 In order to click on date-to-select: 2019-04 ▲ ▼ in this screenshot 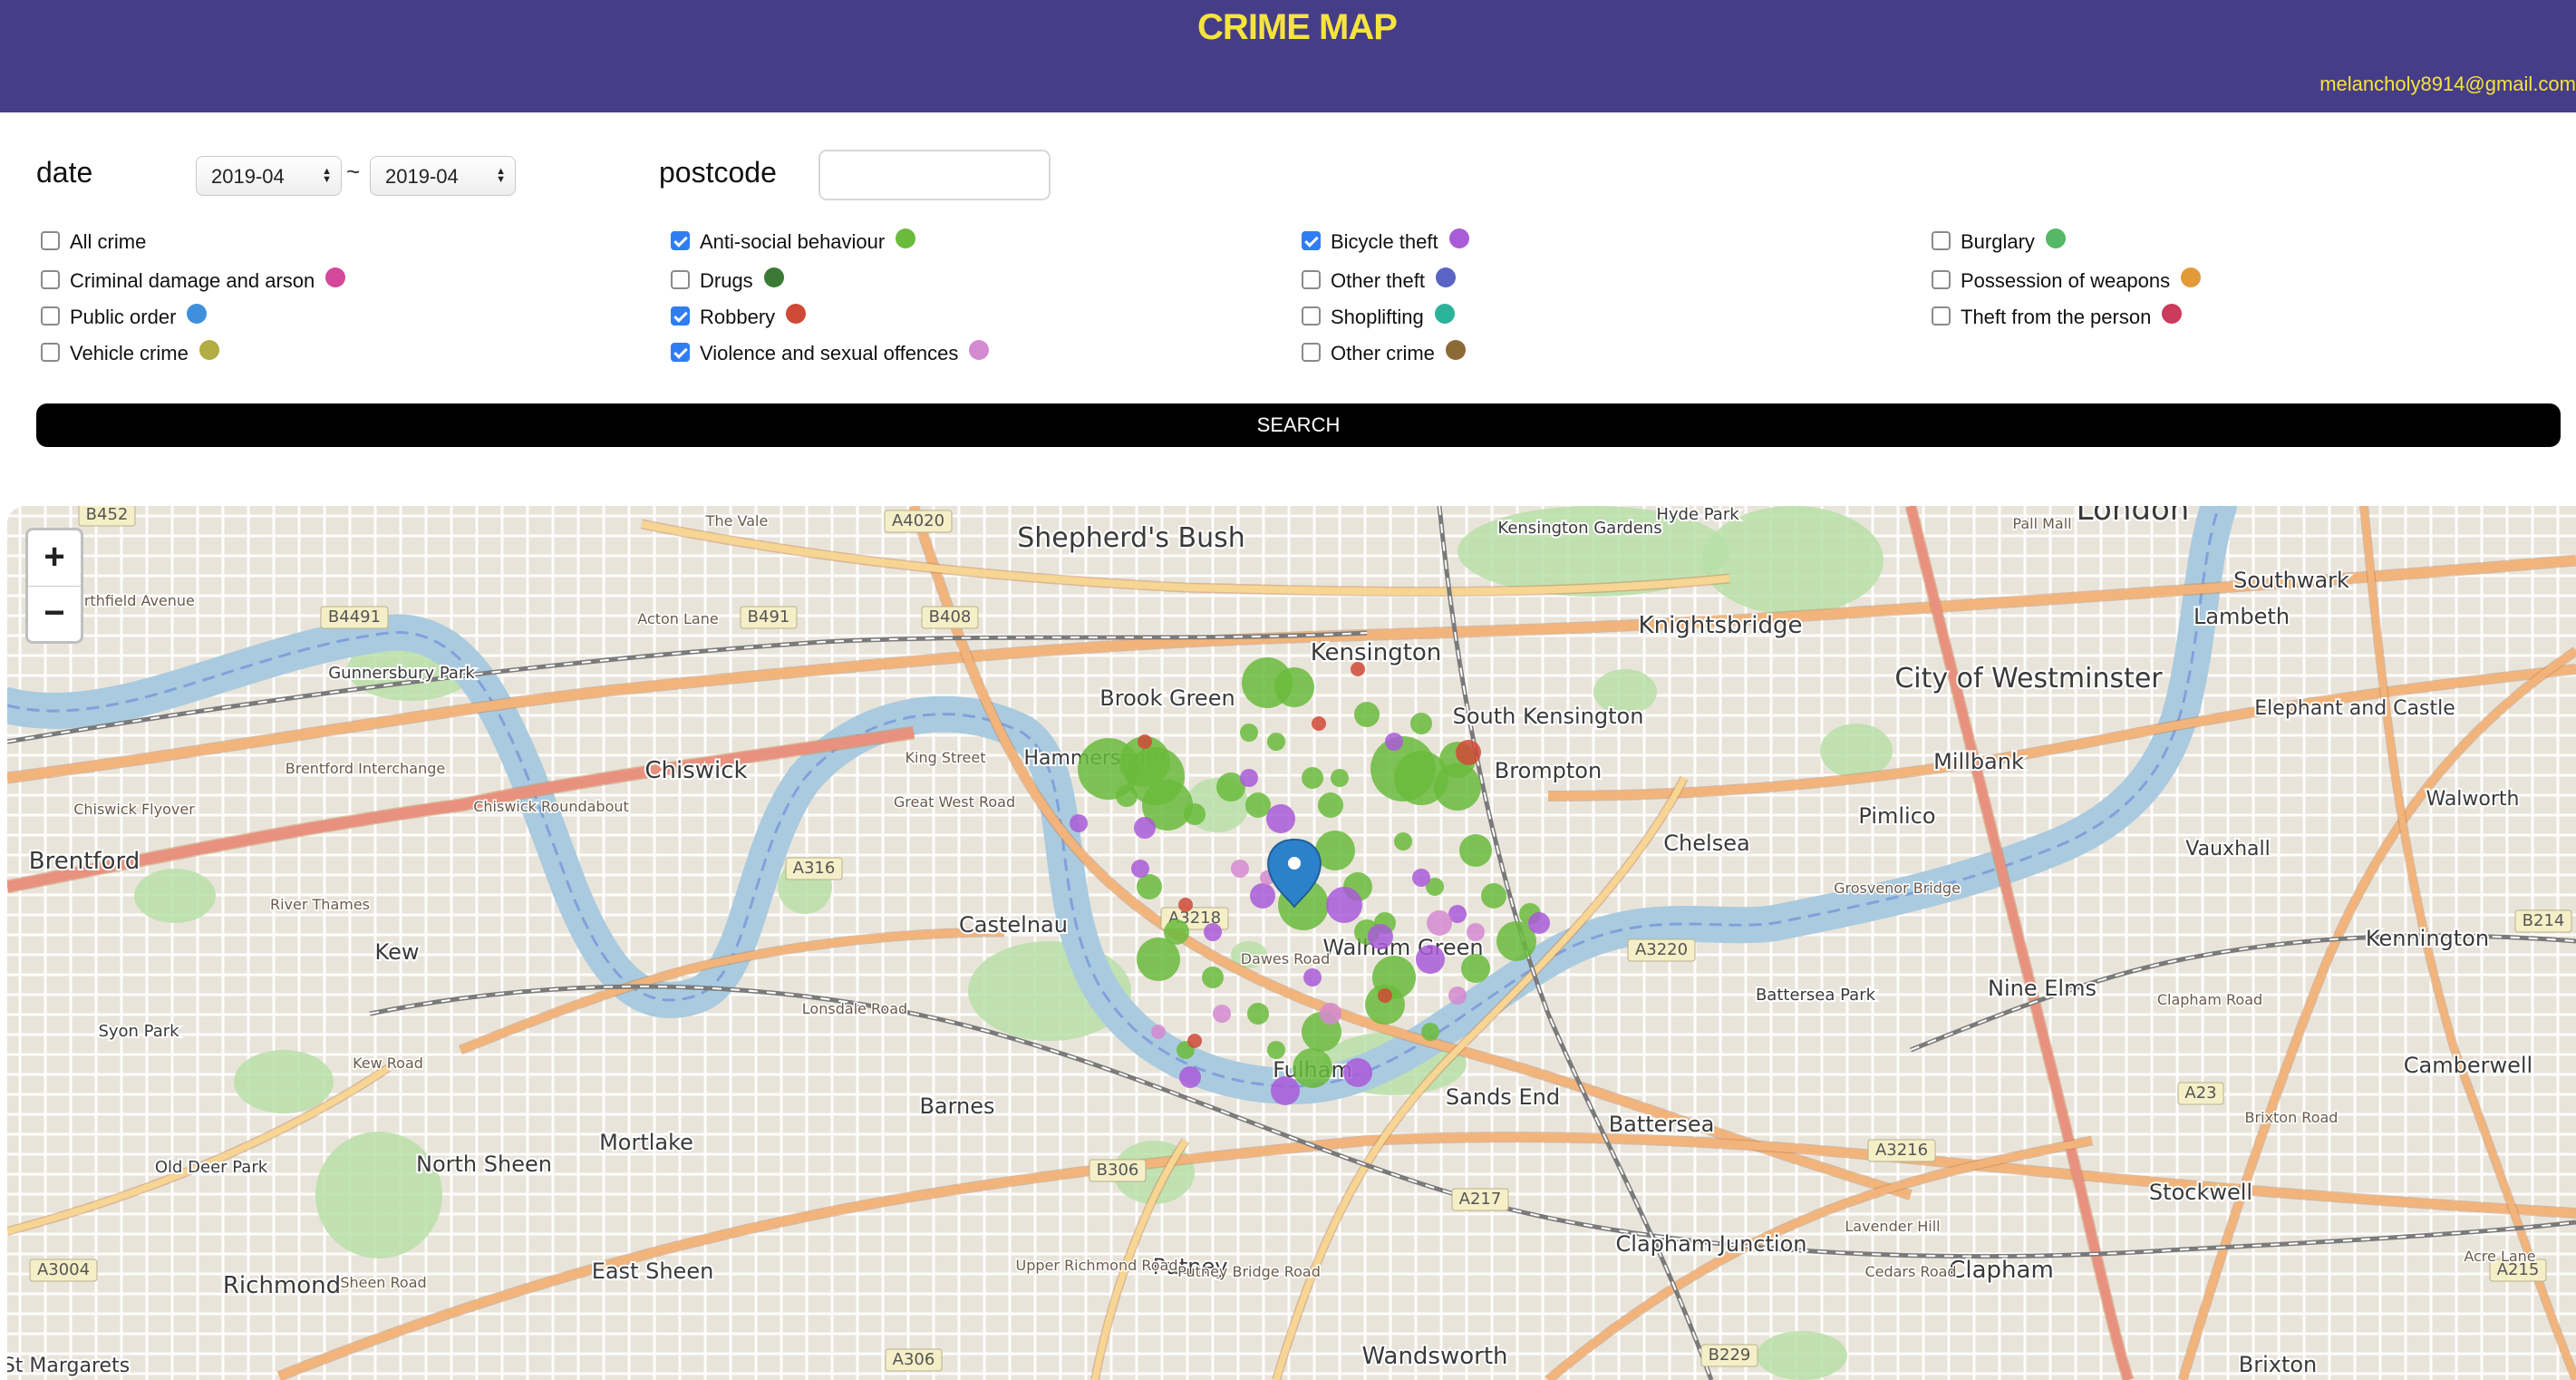, I will do `click(443, 176)`.